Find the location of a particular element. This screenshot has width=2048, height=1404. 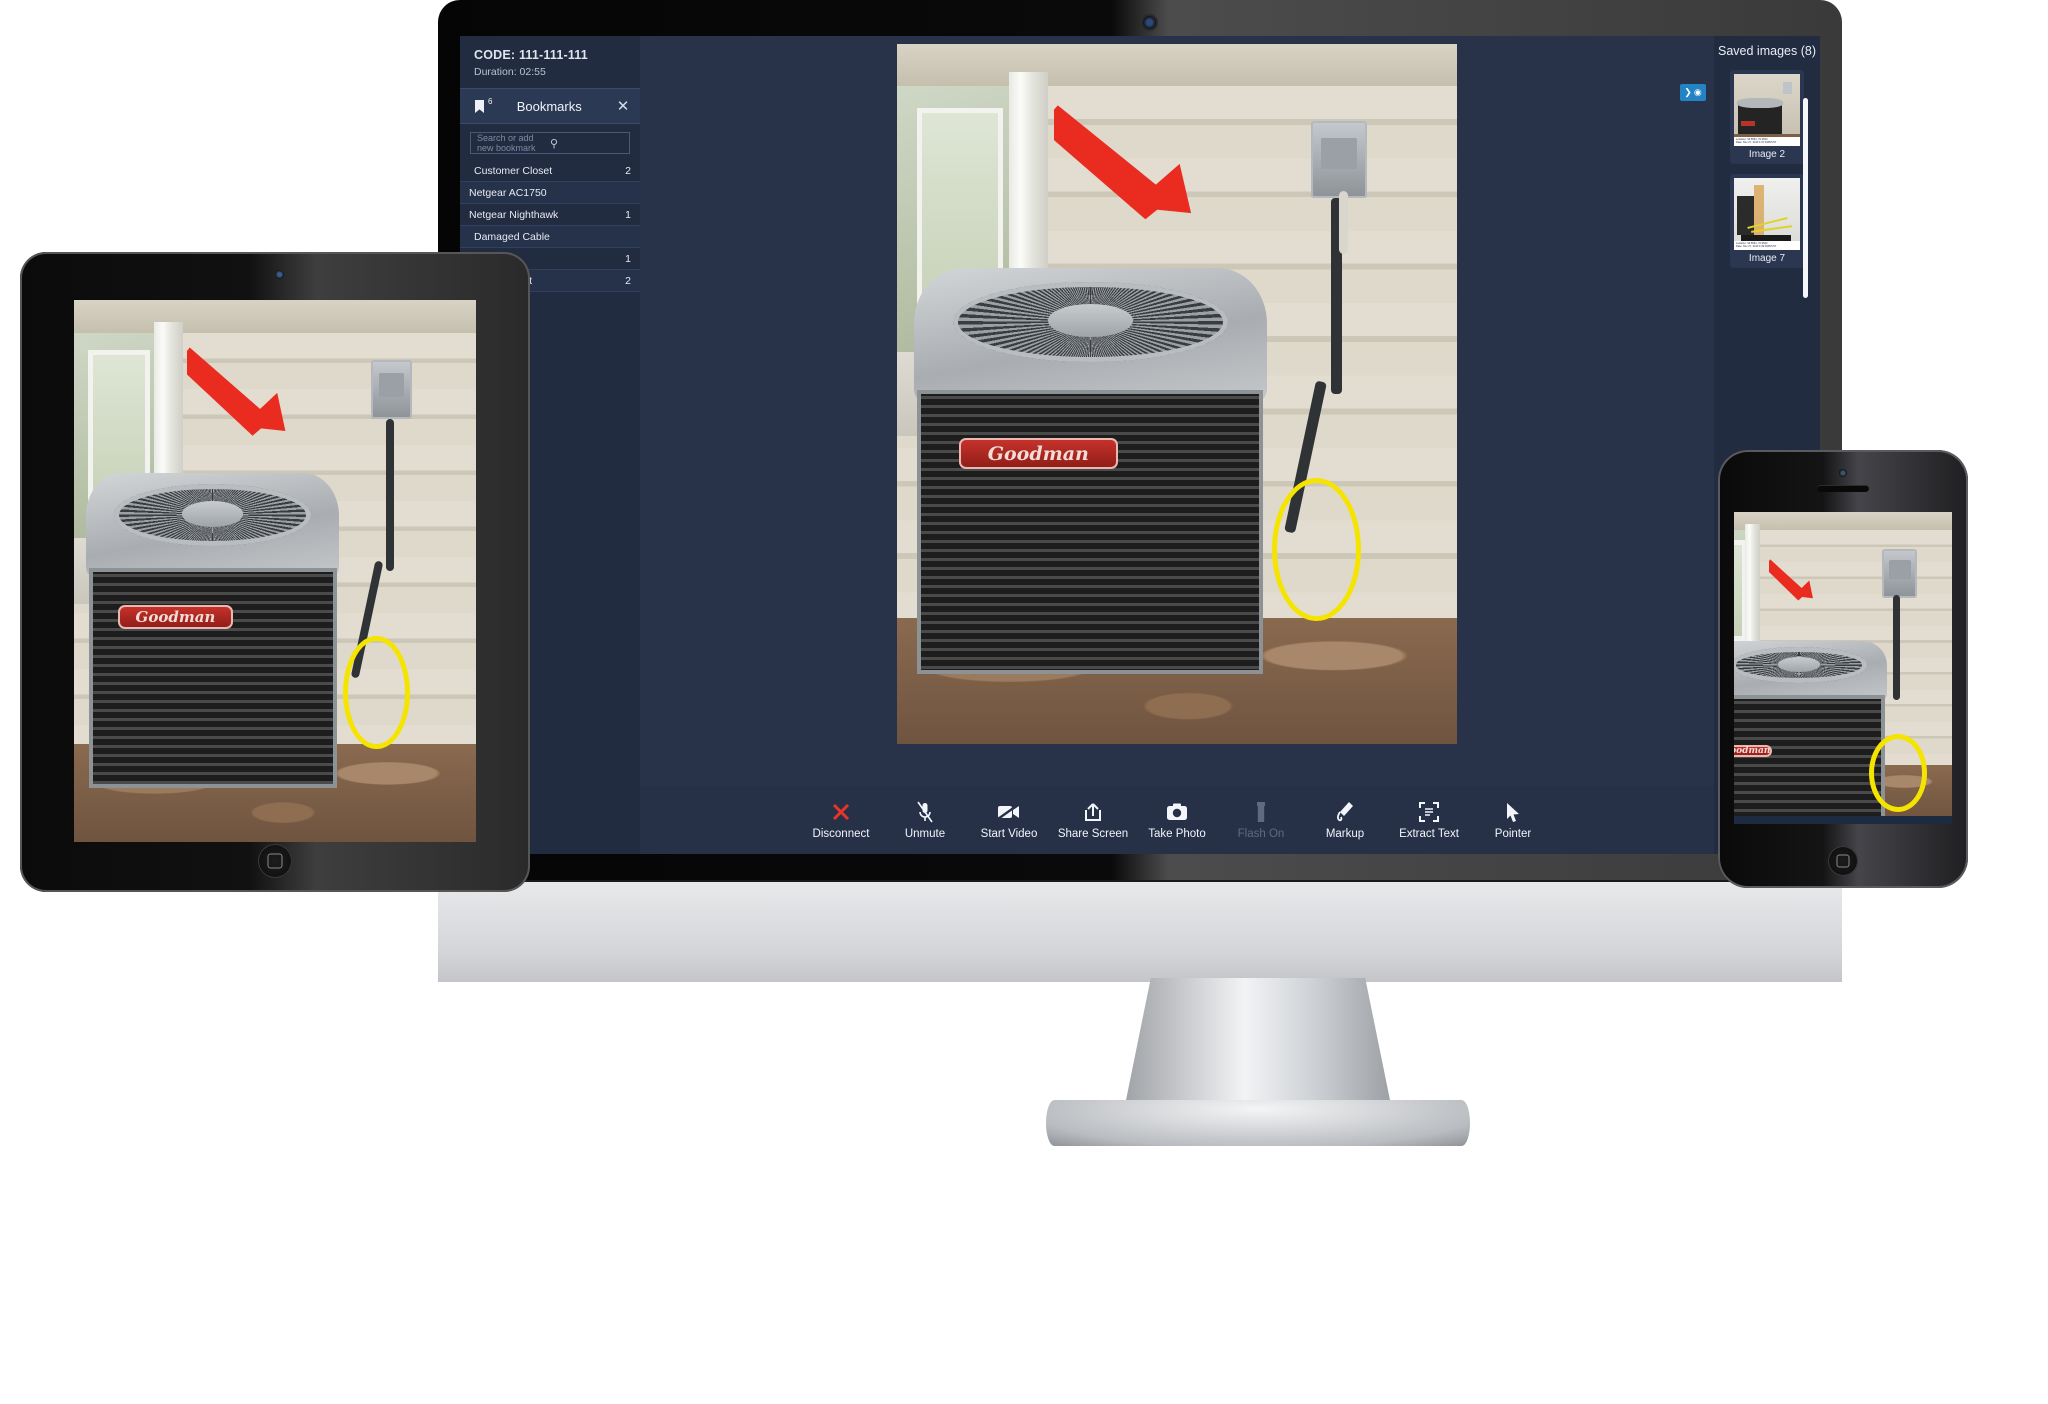

cursor-arrow-icon is located at coordinates (1513, 812).